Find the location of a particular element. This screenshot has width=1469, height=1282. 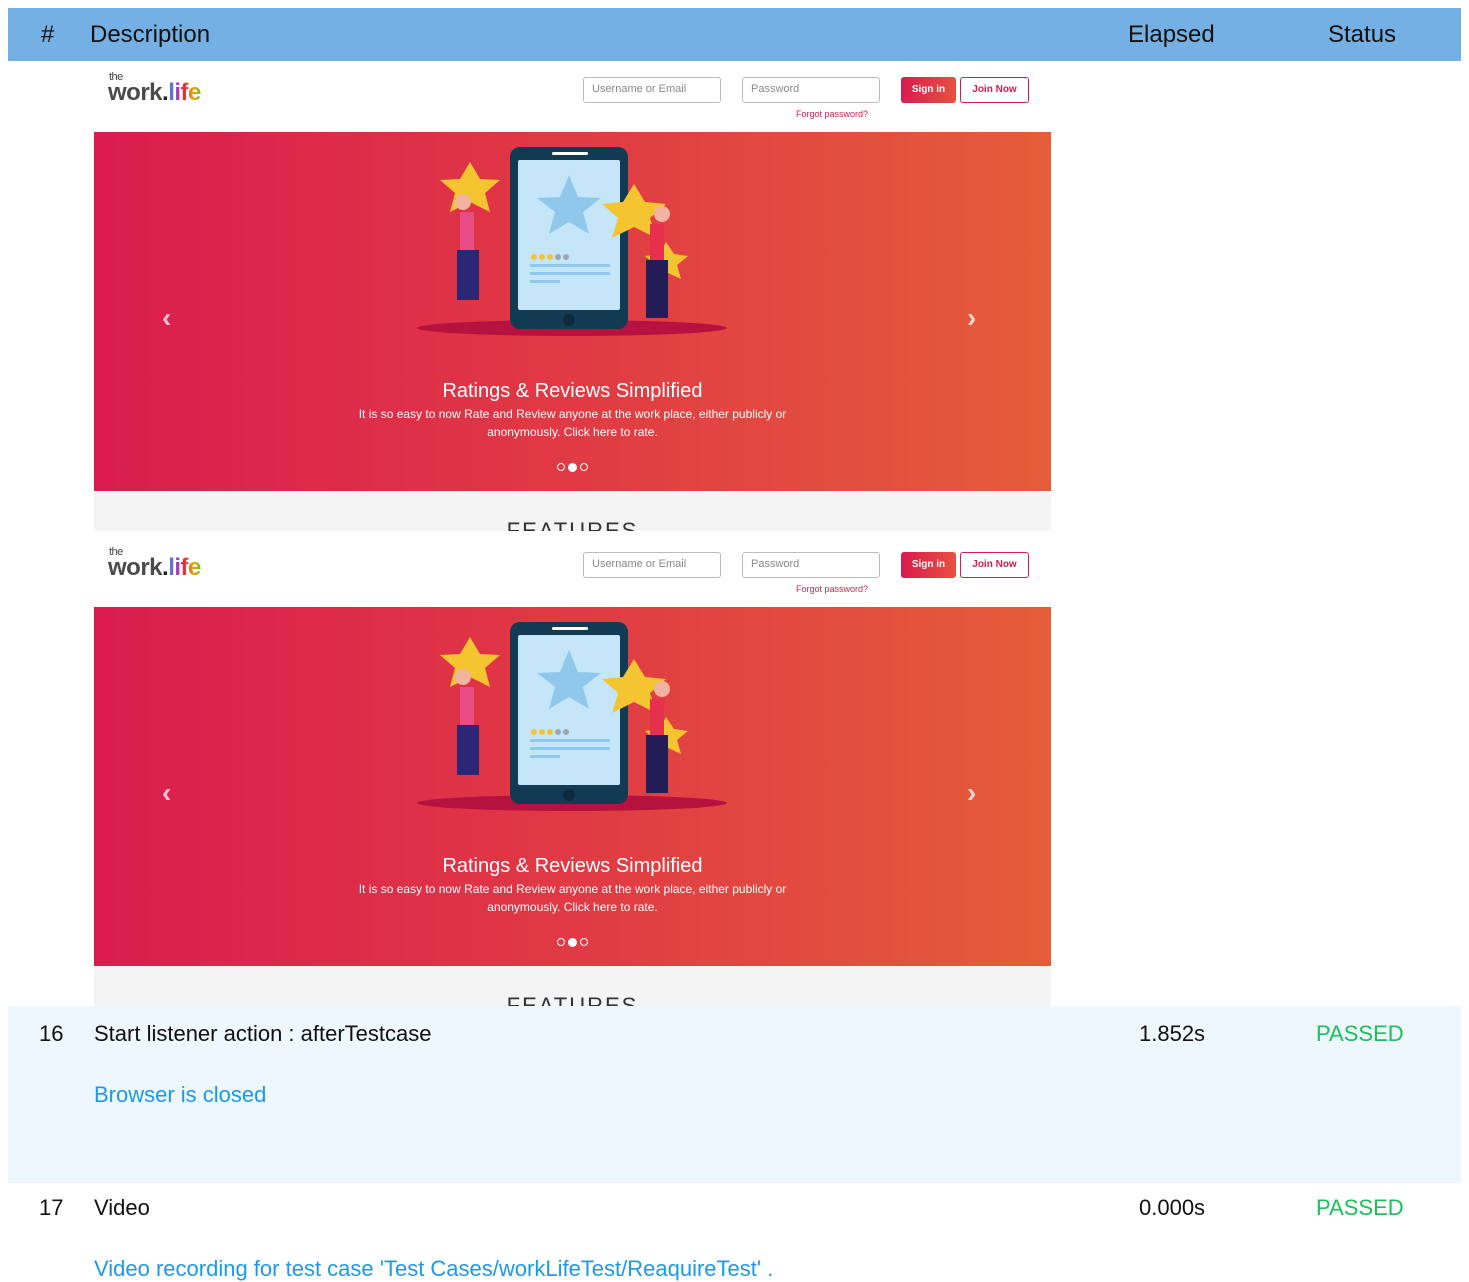

header-description: Description is located at coordinates (150, 34).